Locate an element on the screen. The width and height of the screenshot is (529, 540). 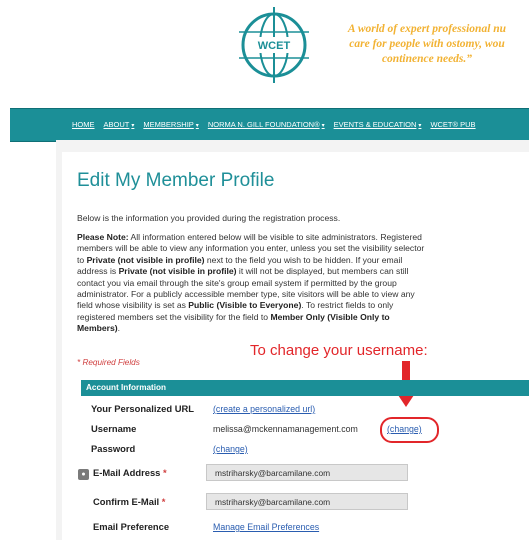
annotation-circle is located at coordinates (409, 430).